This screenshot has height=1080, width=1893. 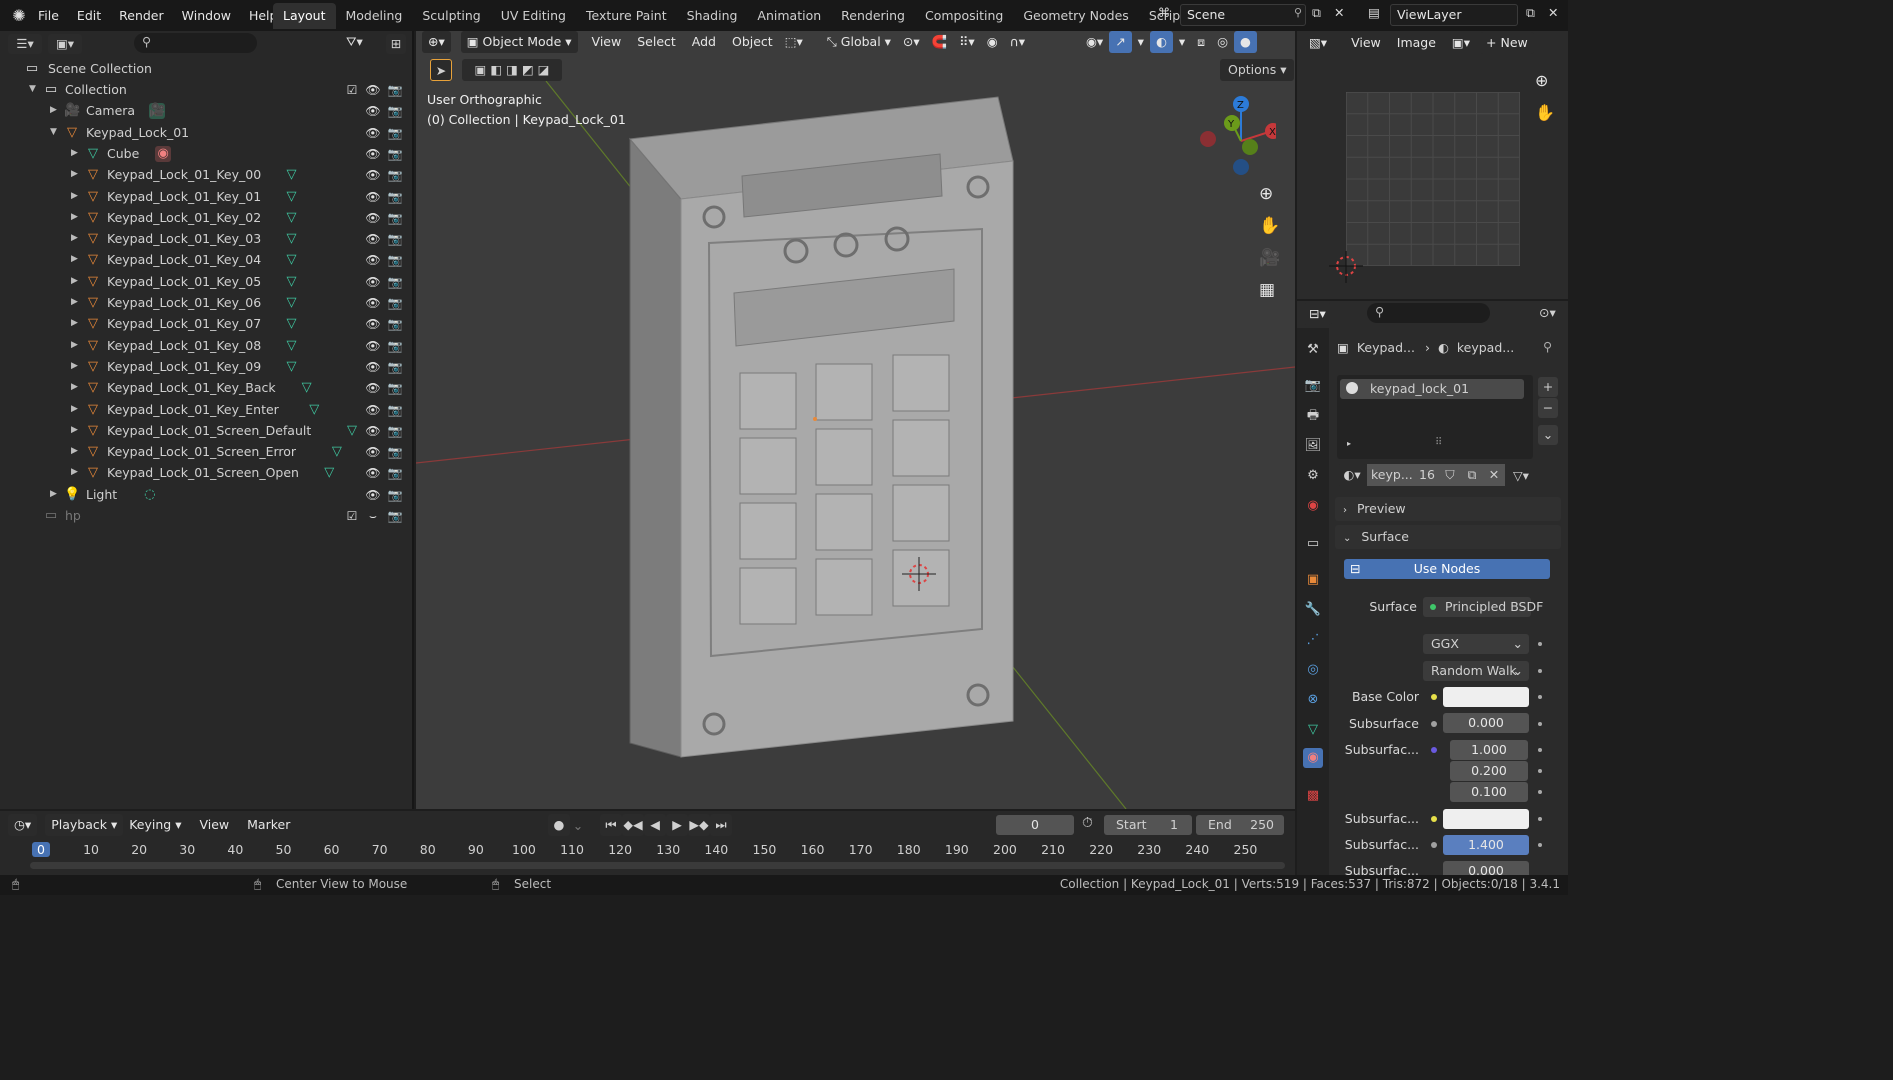 I want to click on material-icon: ◉, so click(x=163, y=153).